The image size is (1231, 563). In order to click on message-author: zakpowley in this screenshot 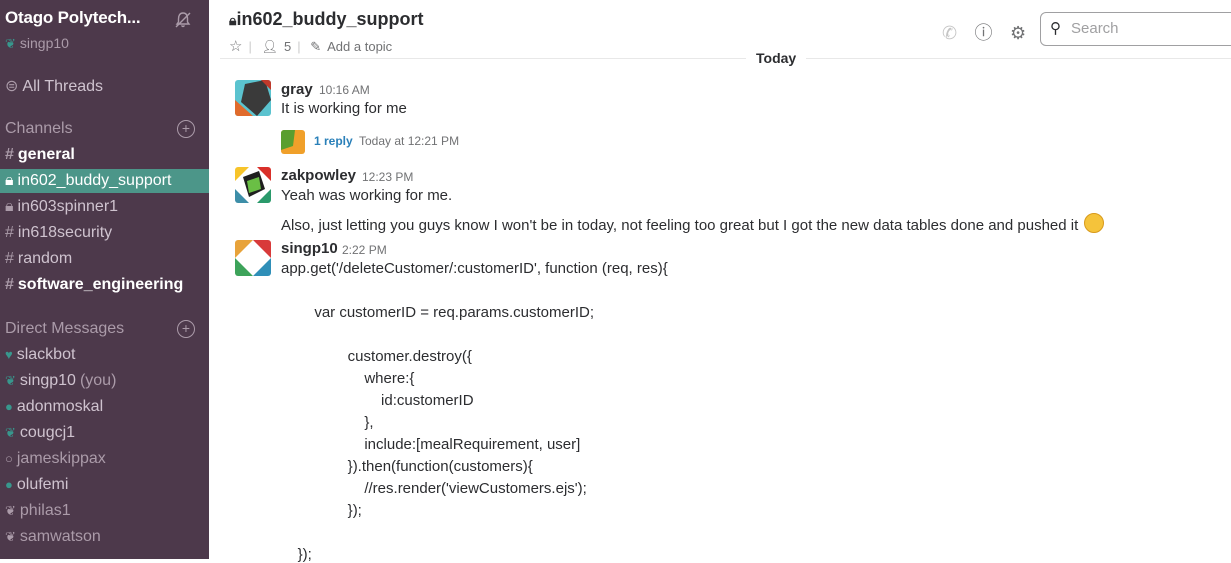, I will do `click(318, 175)`.